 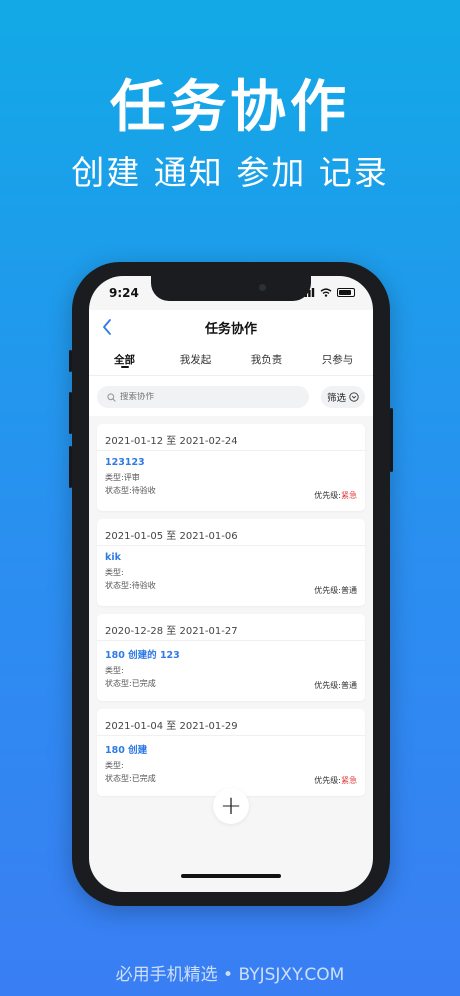 I want to click on wifi-icon, so click(x=326, y=292).